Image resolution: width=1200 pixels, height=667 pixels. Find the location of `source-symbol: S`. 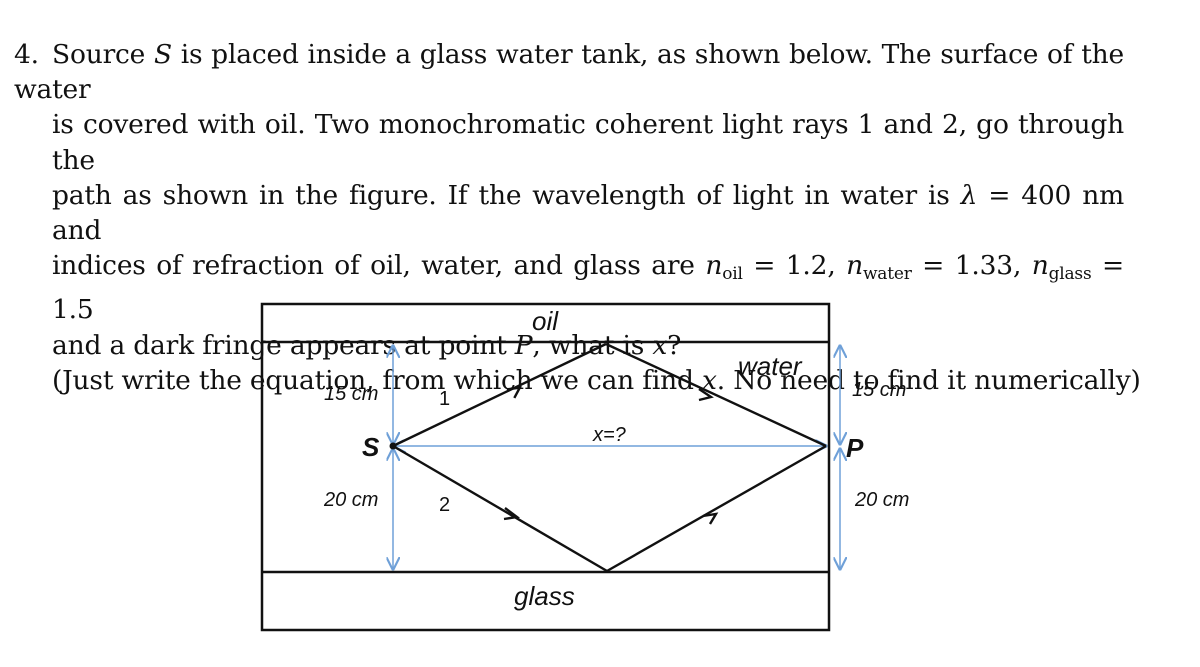

source-symbol: S is located at coordinates (162, 54).